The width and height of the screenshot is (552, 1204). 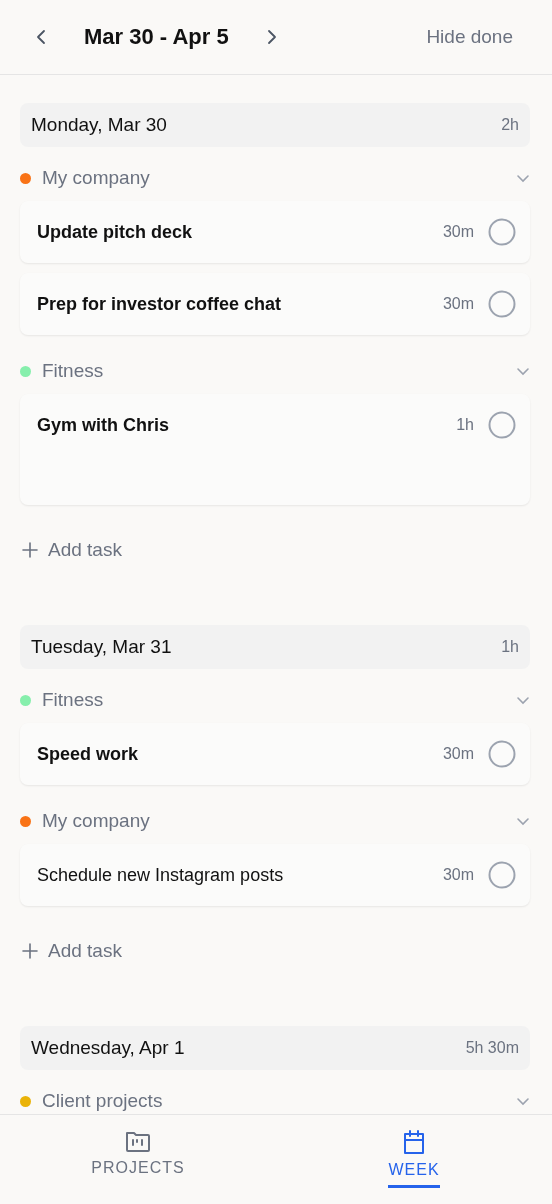 I want to click on task-title: Update pitch deck, so click(x=115, y=232).